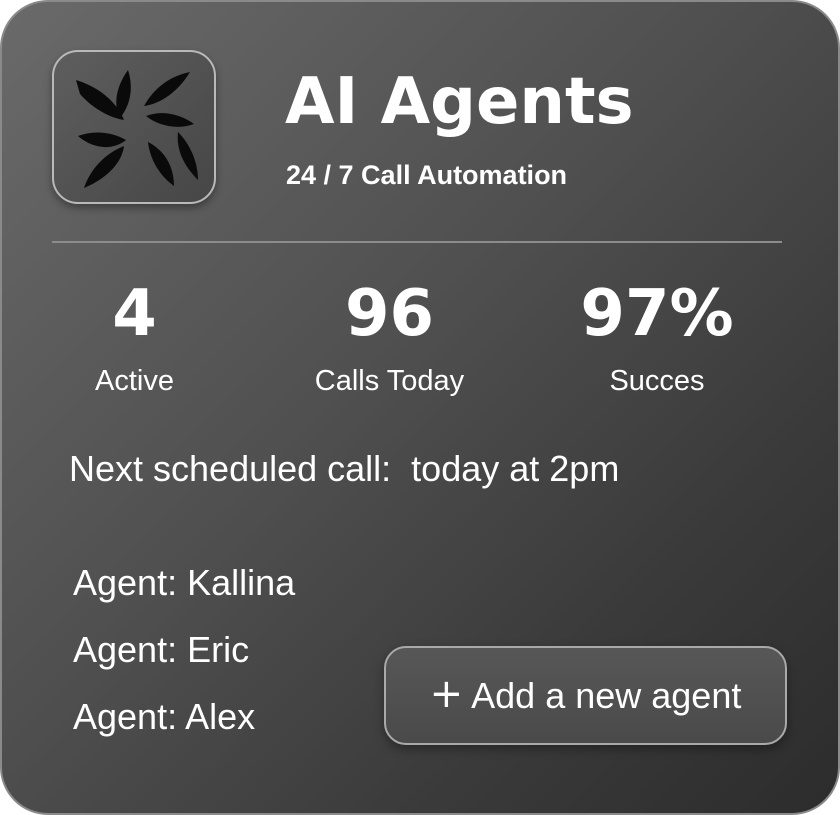 The height and width of the screenshot is (815, 840). I want to click on app-logo, so click(134, 127).